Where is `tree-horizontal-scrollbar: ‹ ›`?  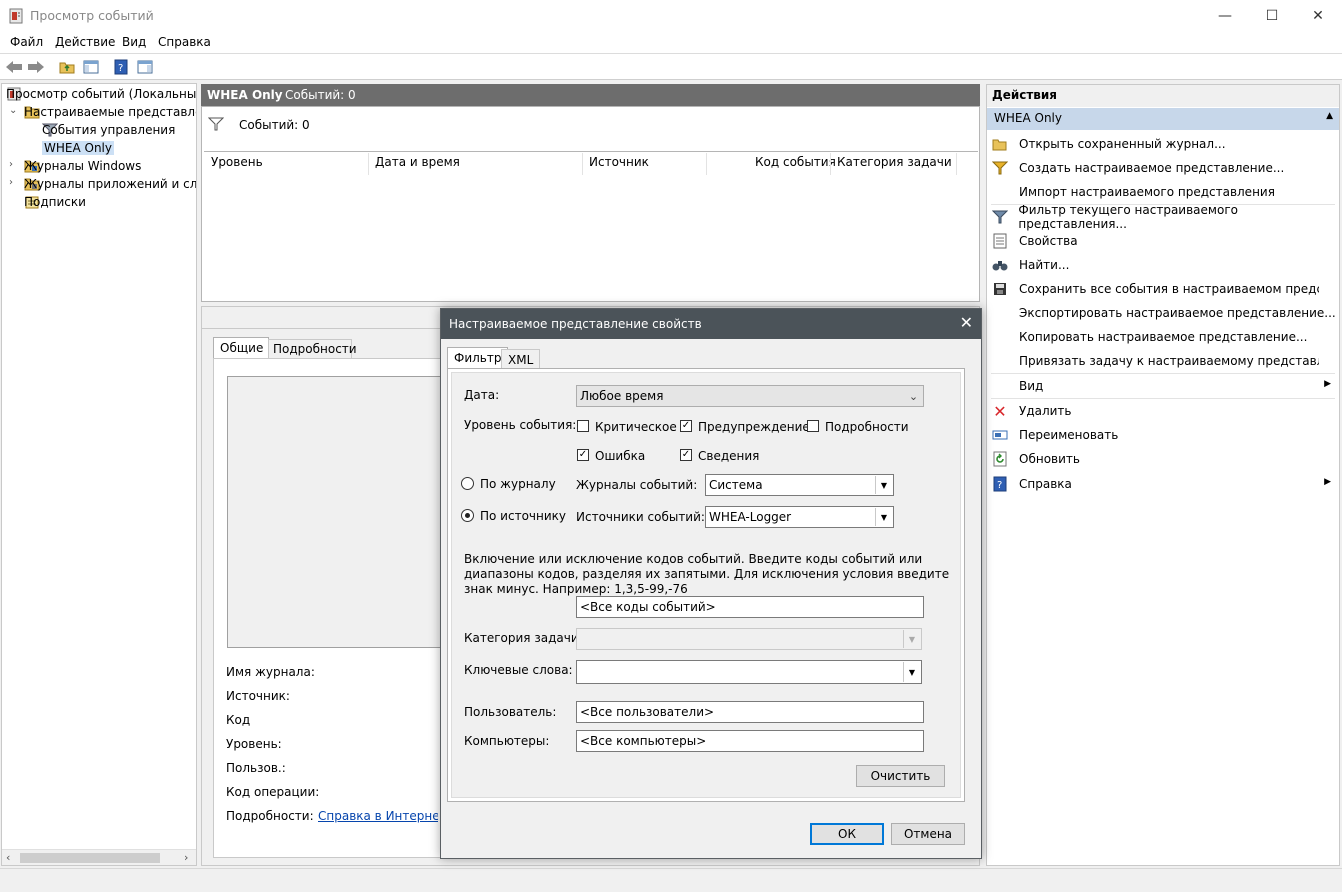
tree-horizontal-scrollbar: ‹ › is located at coordinates (99, 857).